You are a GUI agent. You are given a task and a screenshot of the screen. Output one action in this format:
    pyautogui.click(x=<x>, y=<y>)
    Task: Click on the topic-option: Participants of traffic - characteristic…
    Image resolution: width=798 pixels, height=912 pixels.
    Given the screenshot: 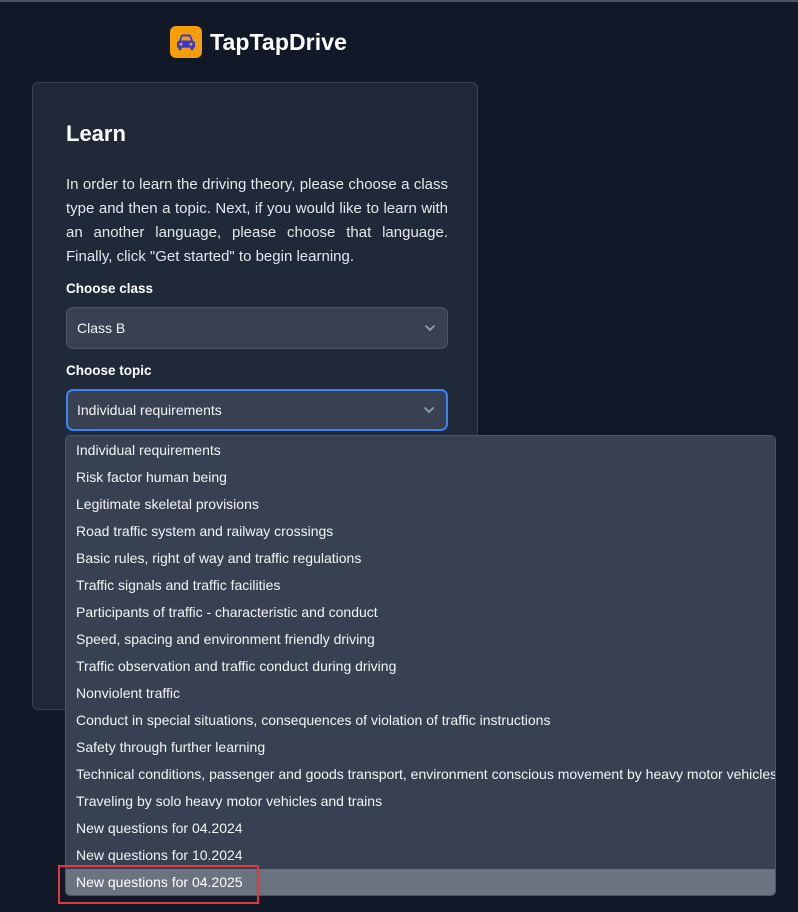 What is the action you would take?
    pyautogui.click(x=420, y=612)
    